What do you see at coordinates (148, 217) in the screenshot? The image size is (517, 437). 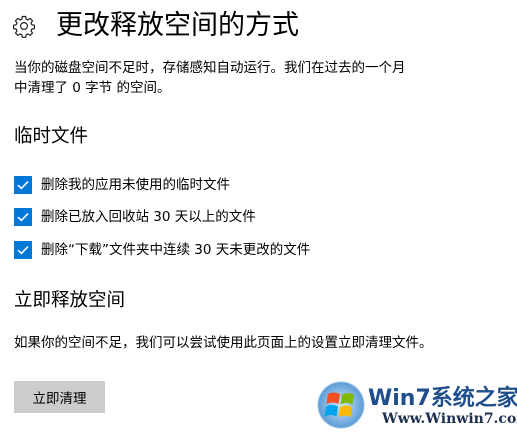 I see `checkbox-label: 删除已放入回收站 30 天以上的文件` at bounding box center [148, 217].